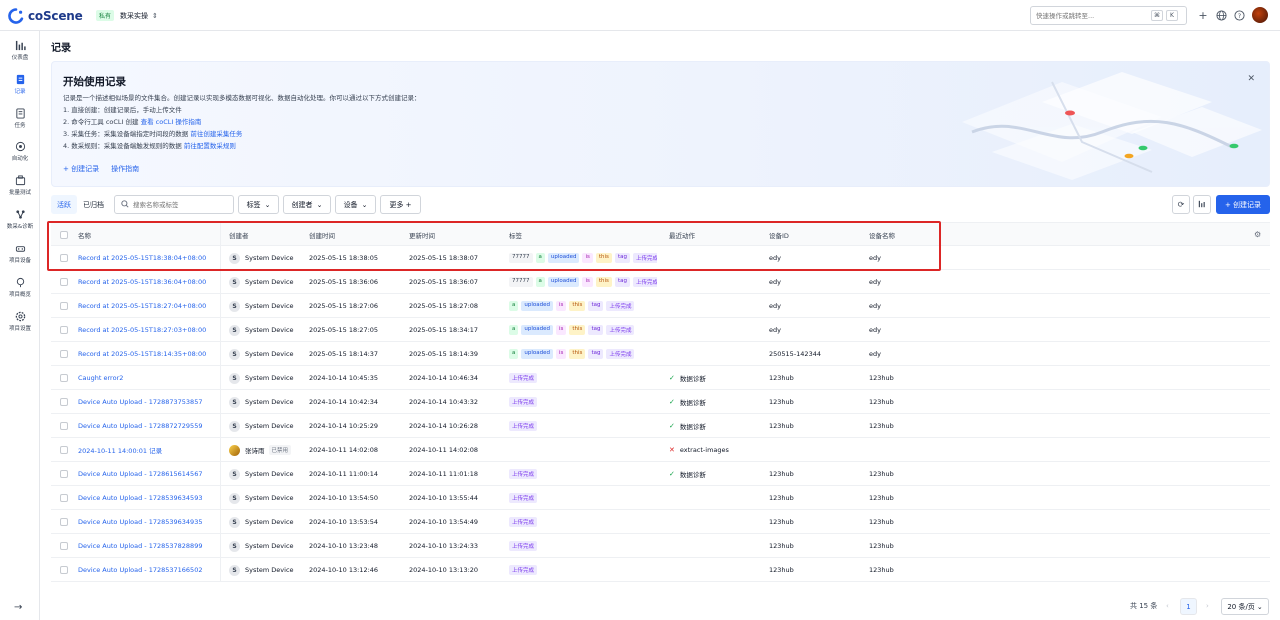  Describe the element at coordinates (1167, 606) in the screenshot. I see `pagination-prev: ‹` at that location.